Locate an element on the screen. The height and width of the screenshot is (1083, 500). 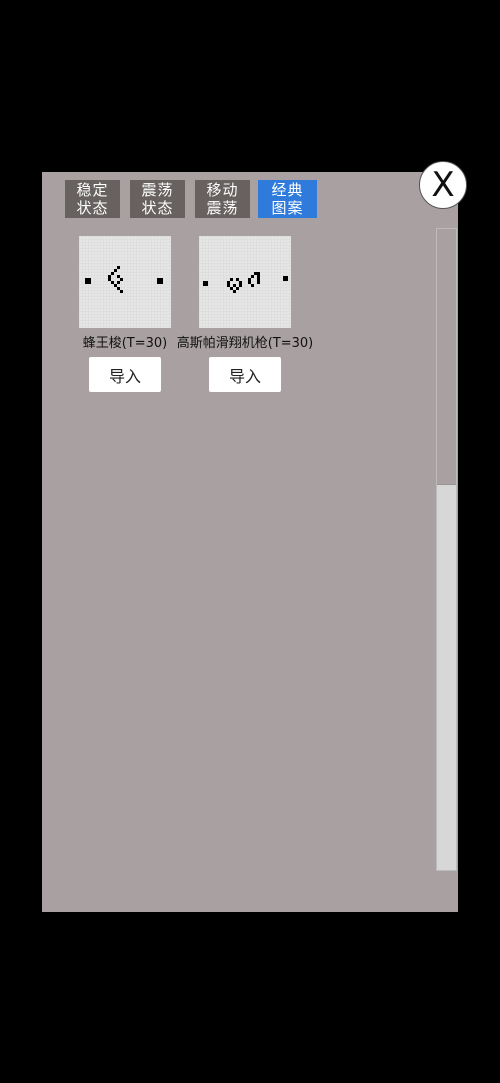
tab-oscillator-line2: 状态 is located at coordinates (157, 208).